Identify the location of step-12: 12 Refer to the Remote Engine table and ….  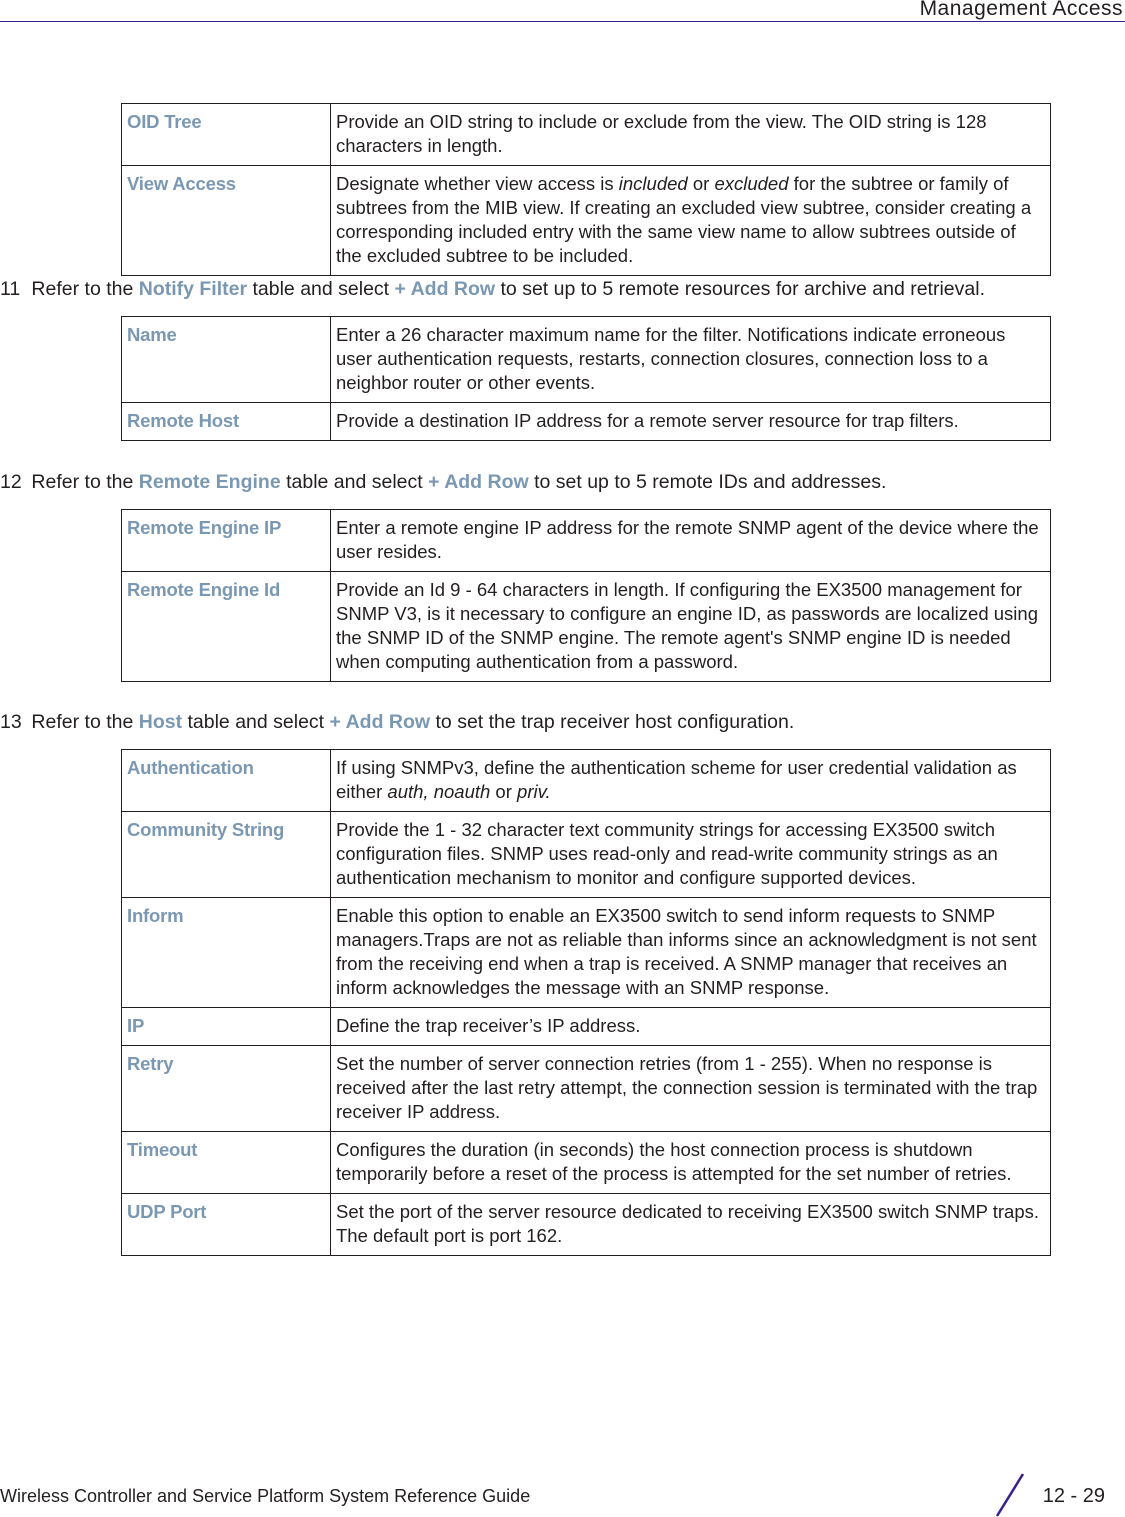
(443, 482).